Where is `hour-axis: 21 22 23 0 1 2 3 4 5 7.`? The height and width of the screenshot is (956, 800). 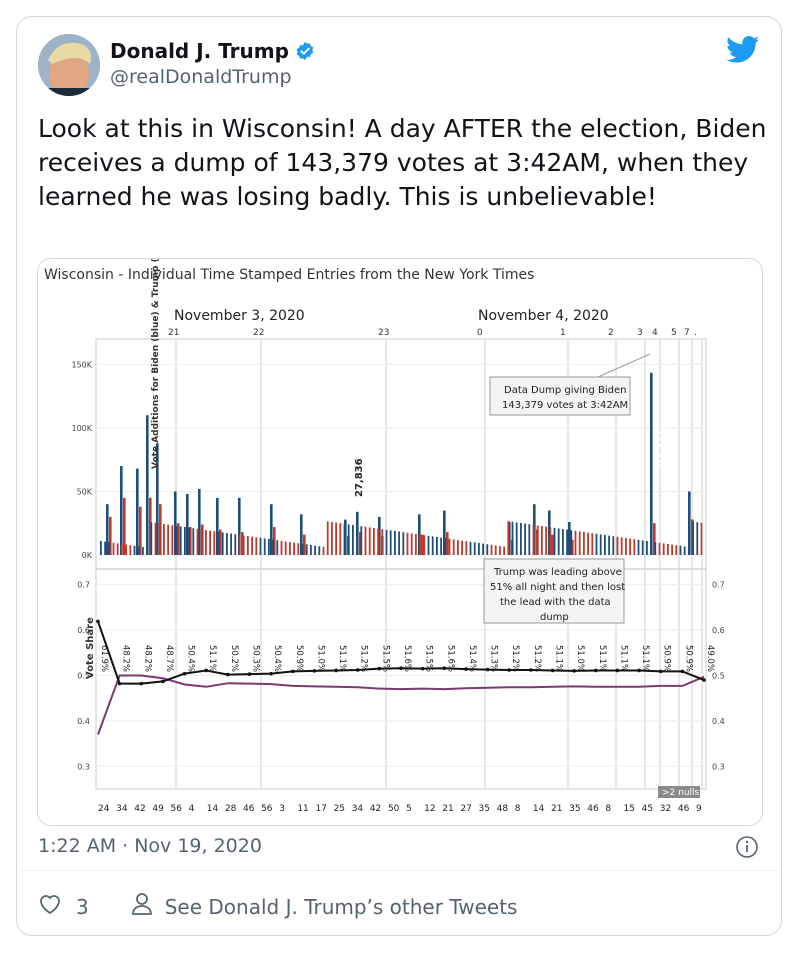 hour-axis: 21 22 23 0 1 2 3 4 5 7. is located at coordinates (432, 333).